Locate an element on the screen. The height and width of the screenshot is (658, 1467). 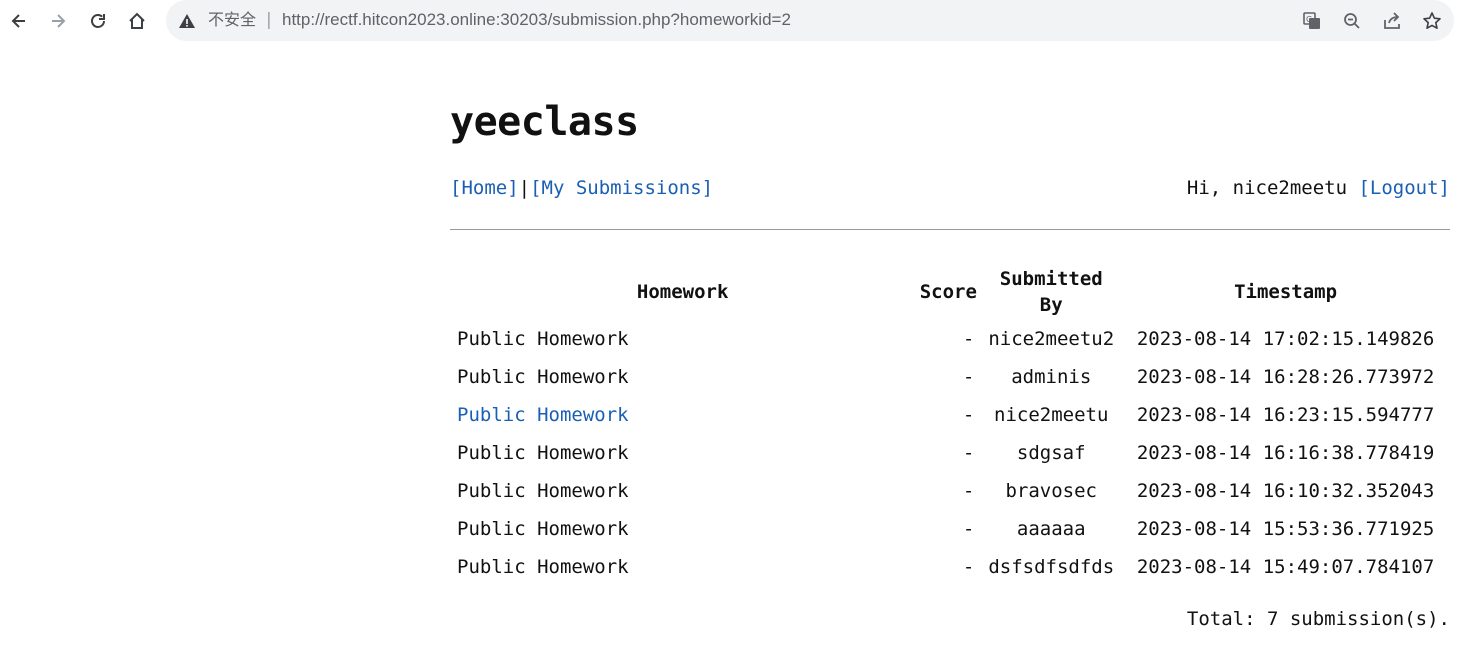
user-box: Hi, nice2meetu [Logout] is located at coordinates (1318, 188).